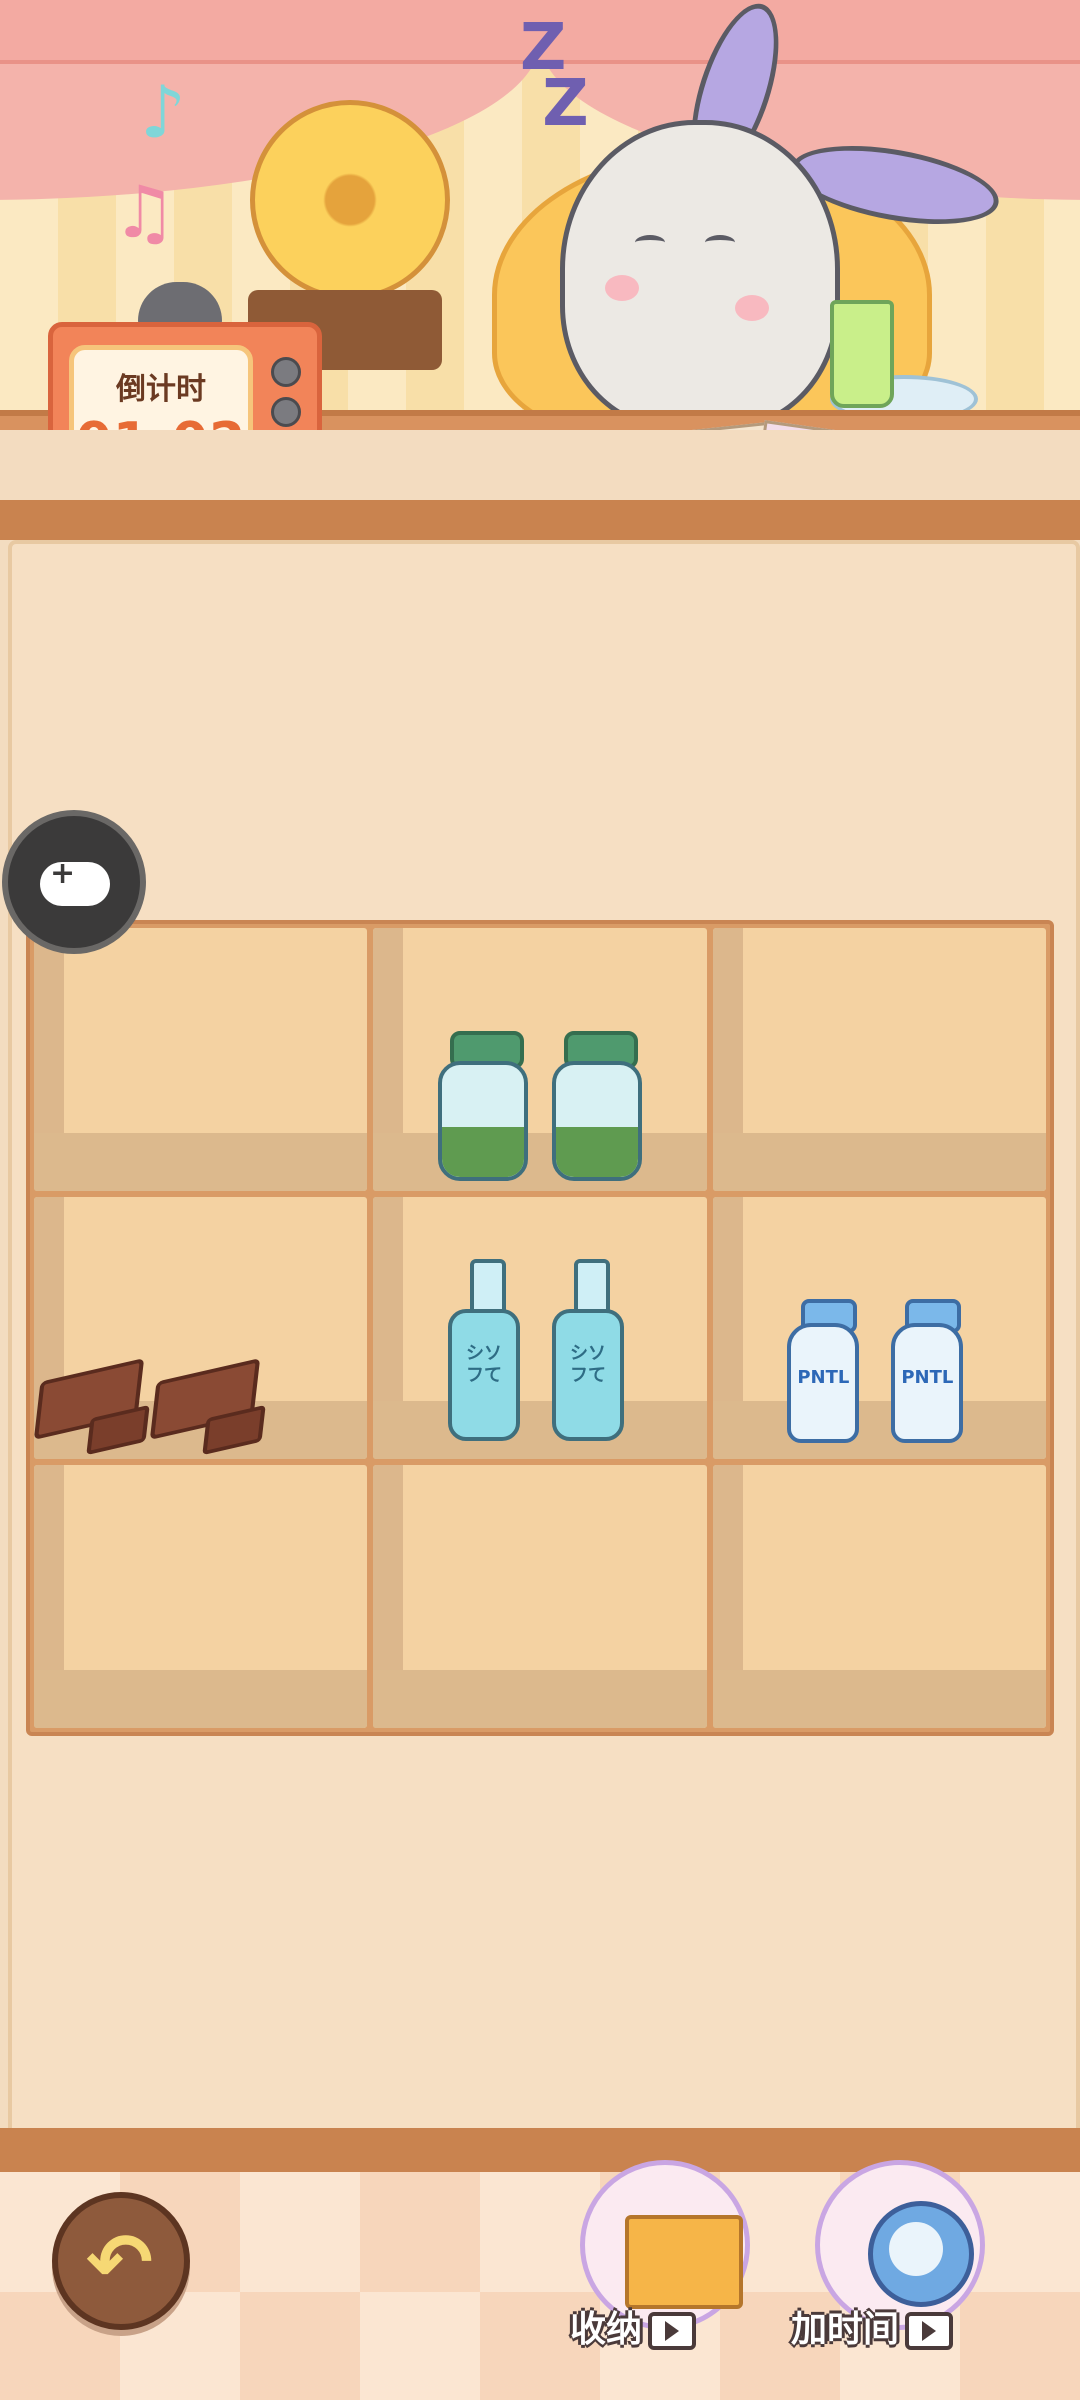  I want to click on countdown-label: 倒计时, so click(161, 389).